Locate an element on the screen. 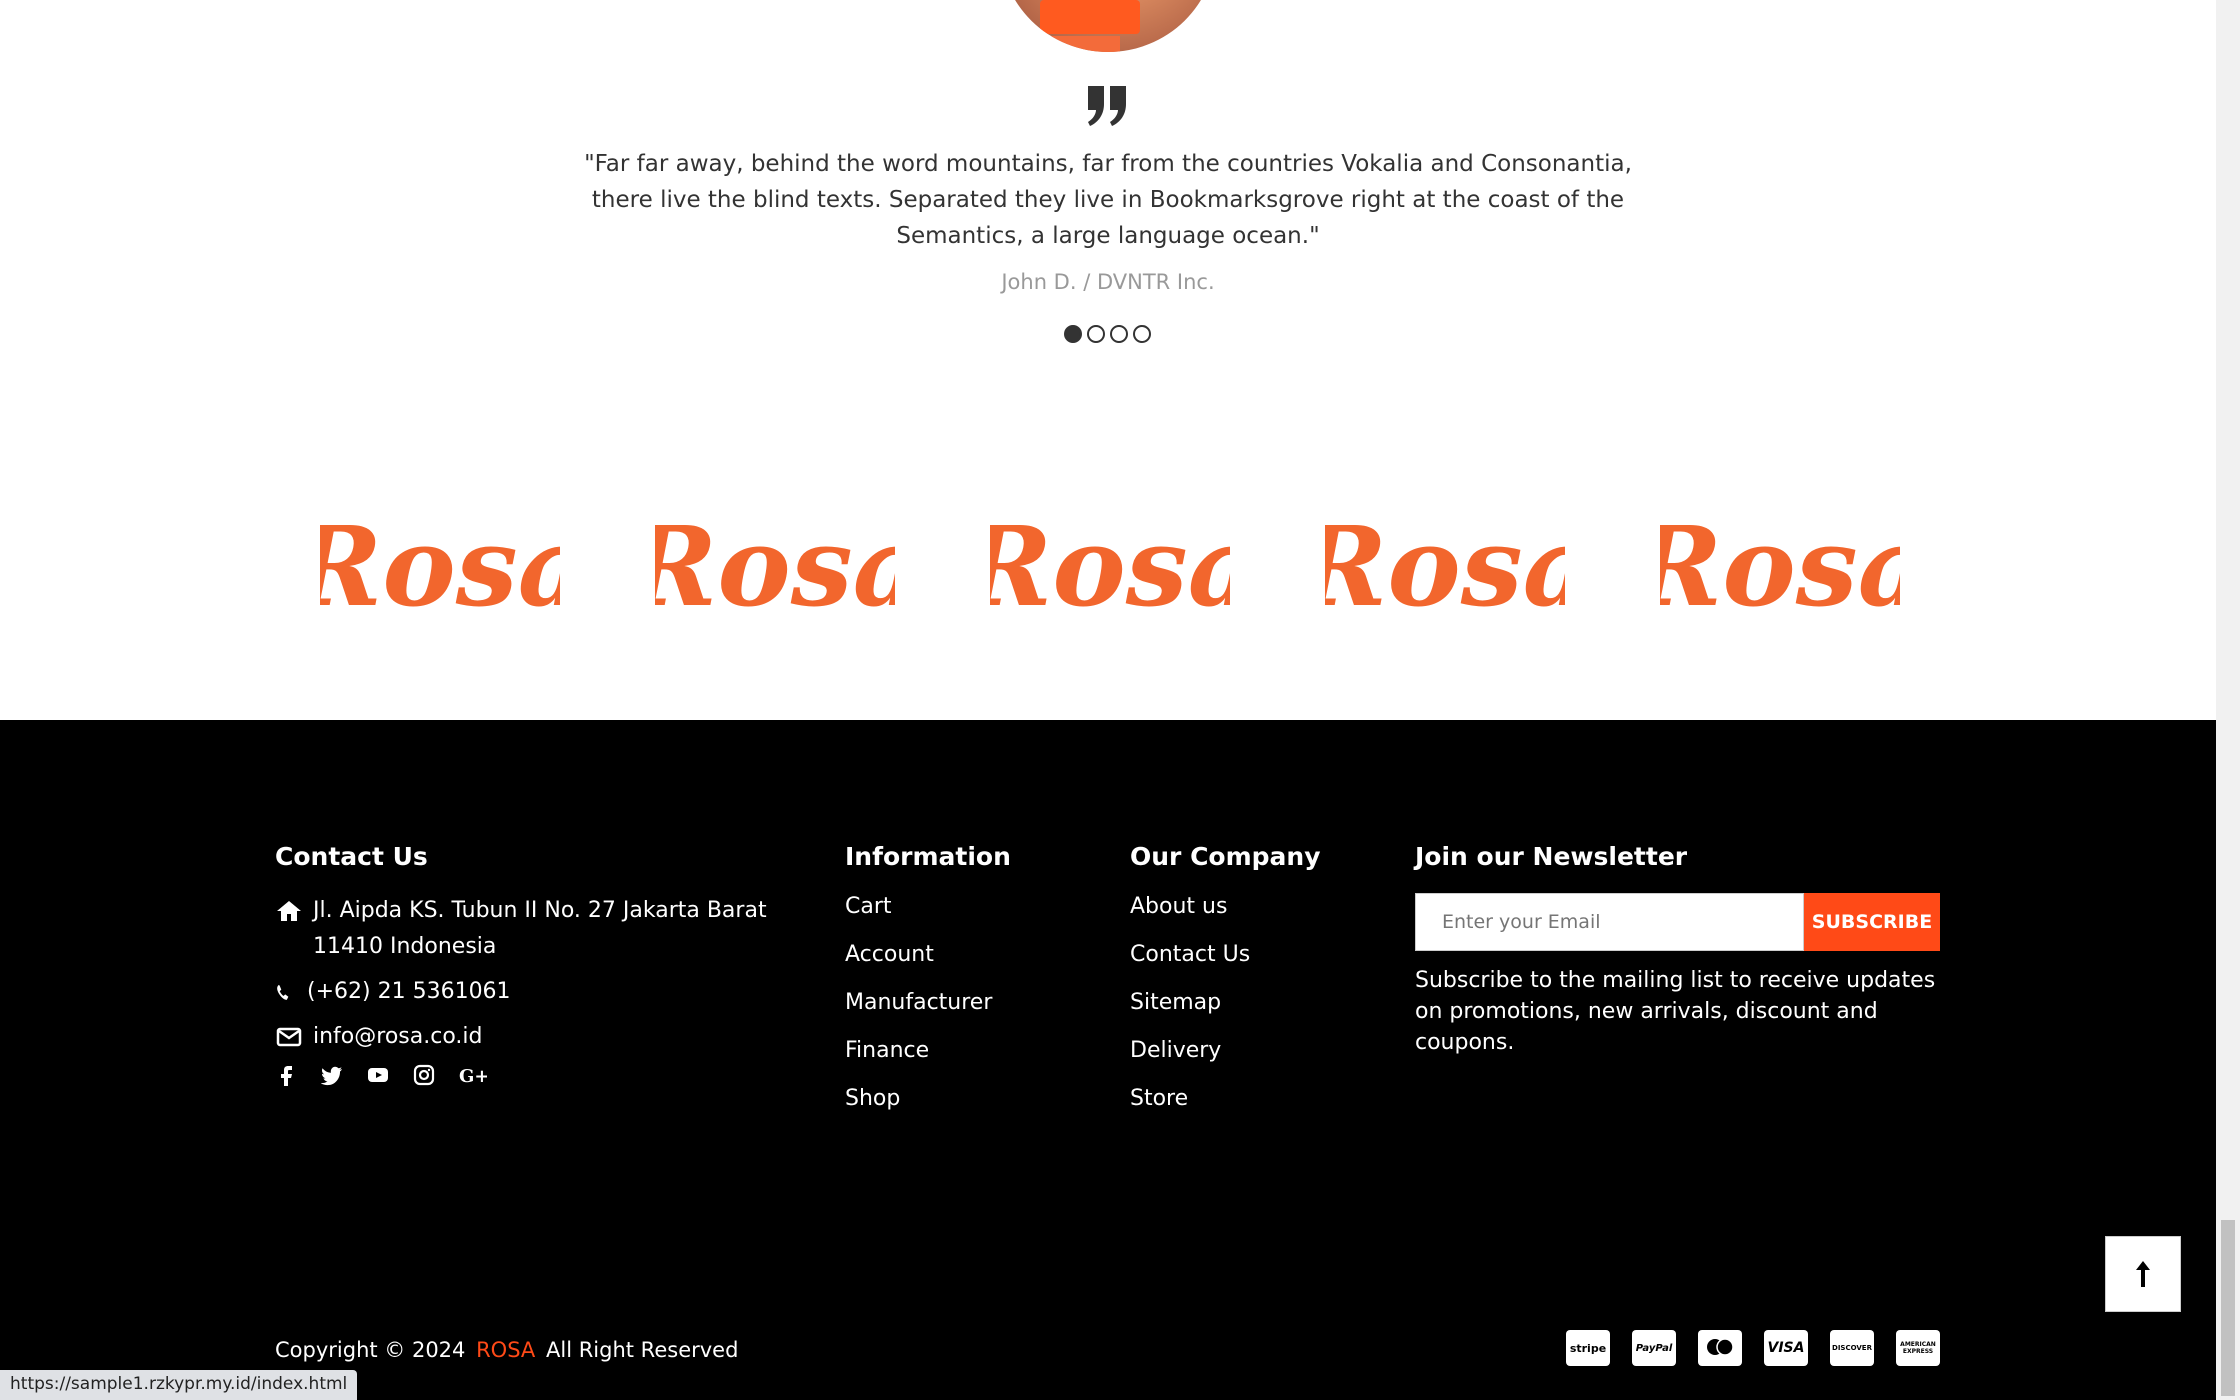 The width and height of the screenshot is (2240, 1400). visa-icon: VISA is located at coordinates (1786, 1348).